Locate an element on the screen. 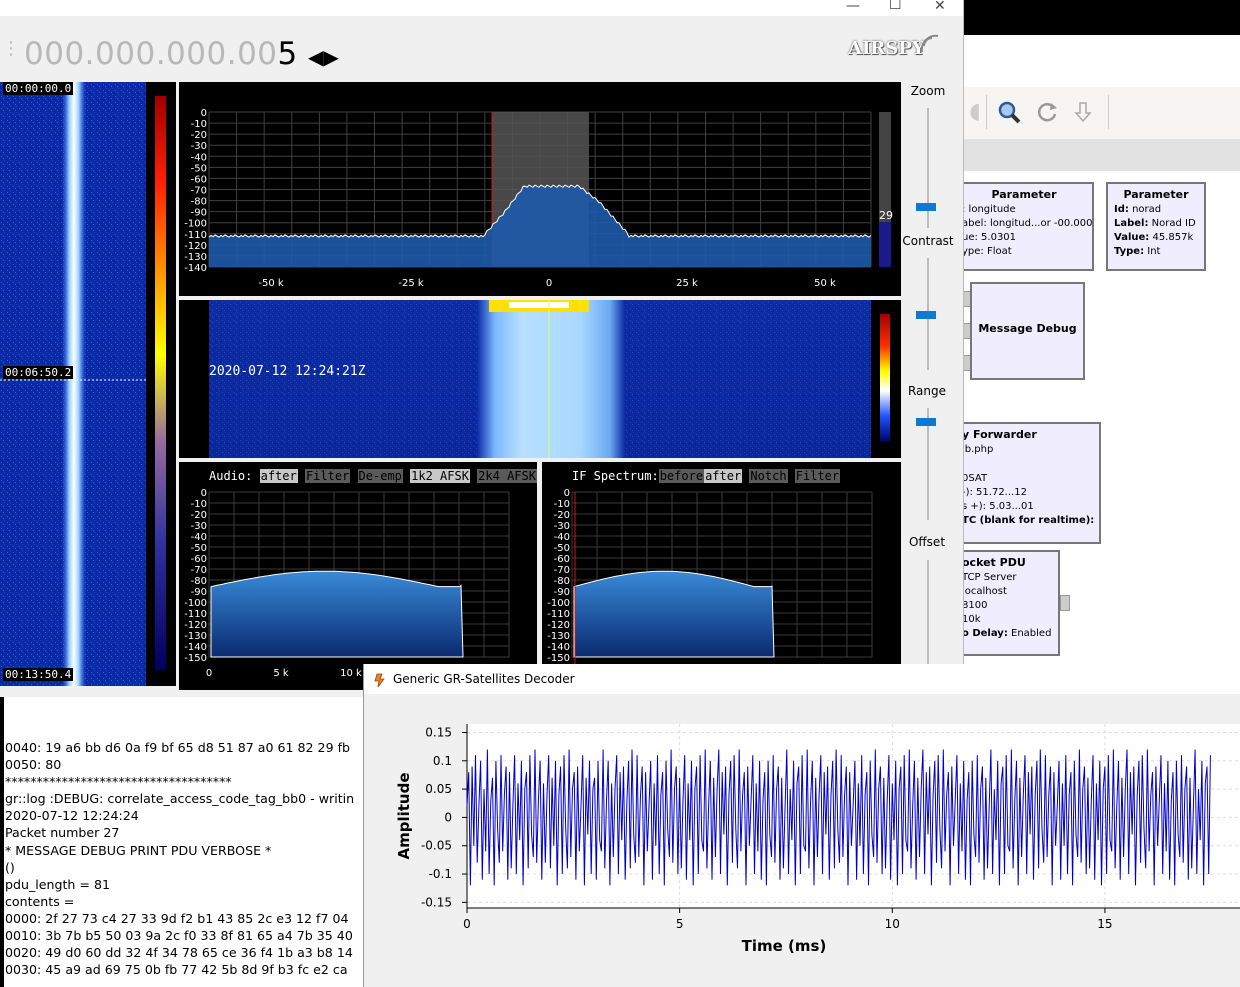 The width and height of the screenshot is (1240, 987). spectrum-y-tick-label: -110 is located at coordinates (558, 614).